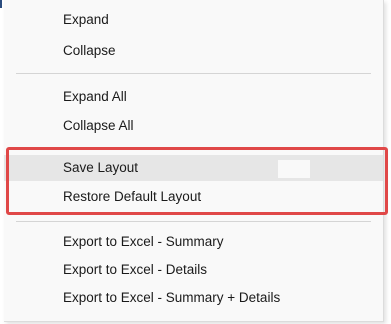 The width and height of the screenshot is (391, 324). I want to click on menu-item-export-summary-details: Export to Excel - Summary + Details, so click(193, 298).